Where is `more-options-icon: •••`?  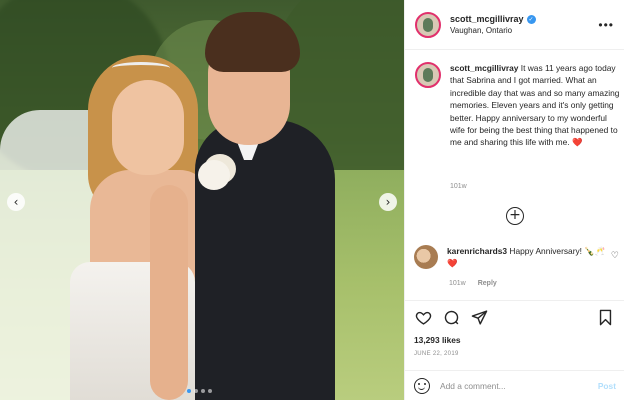 more-options-icon: ••• is located at coordinates (606, 25).